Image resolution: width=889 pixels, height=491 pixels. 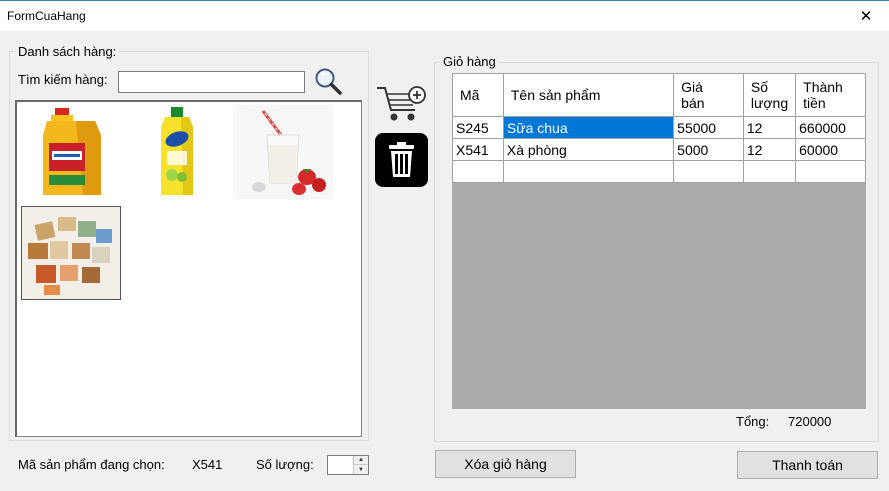 What do you see at coordinates (830, 95) in the screenshot?
I see `column-header-total: Thành tiền` at bounding box center [830, 95].